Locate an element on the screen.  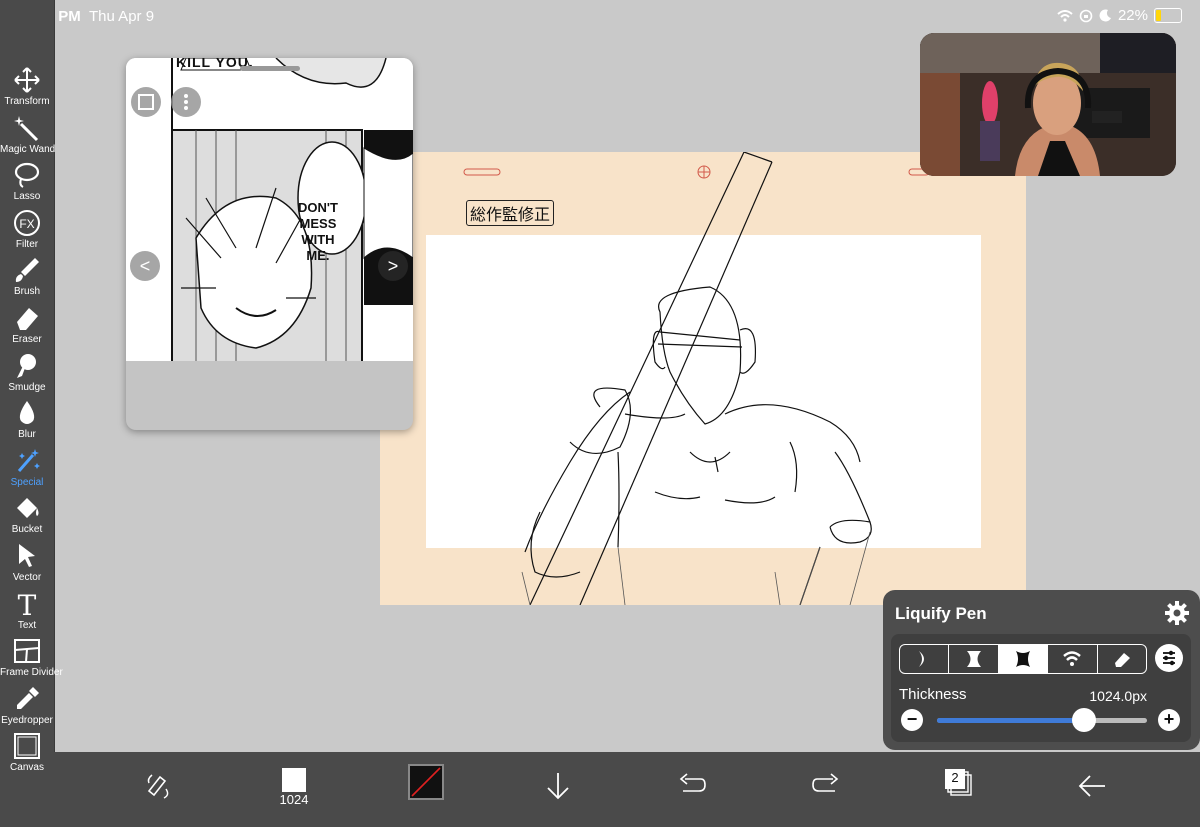
download-button is located at coordinates (558, 786).